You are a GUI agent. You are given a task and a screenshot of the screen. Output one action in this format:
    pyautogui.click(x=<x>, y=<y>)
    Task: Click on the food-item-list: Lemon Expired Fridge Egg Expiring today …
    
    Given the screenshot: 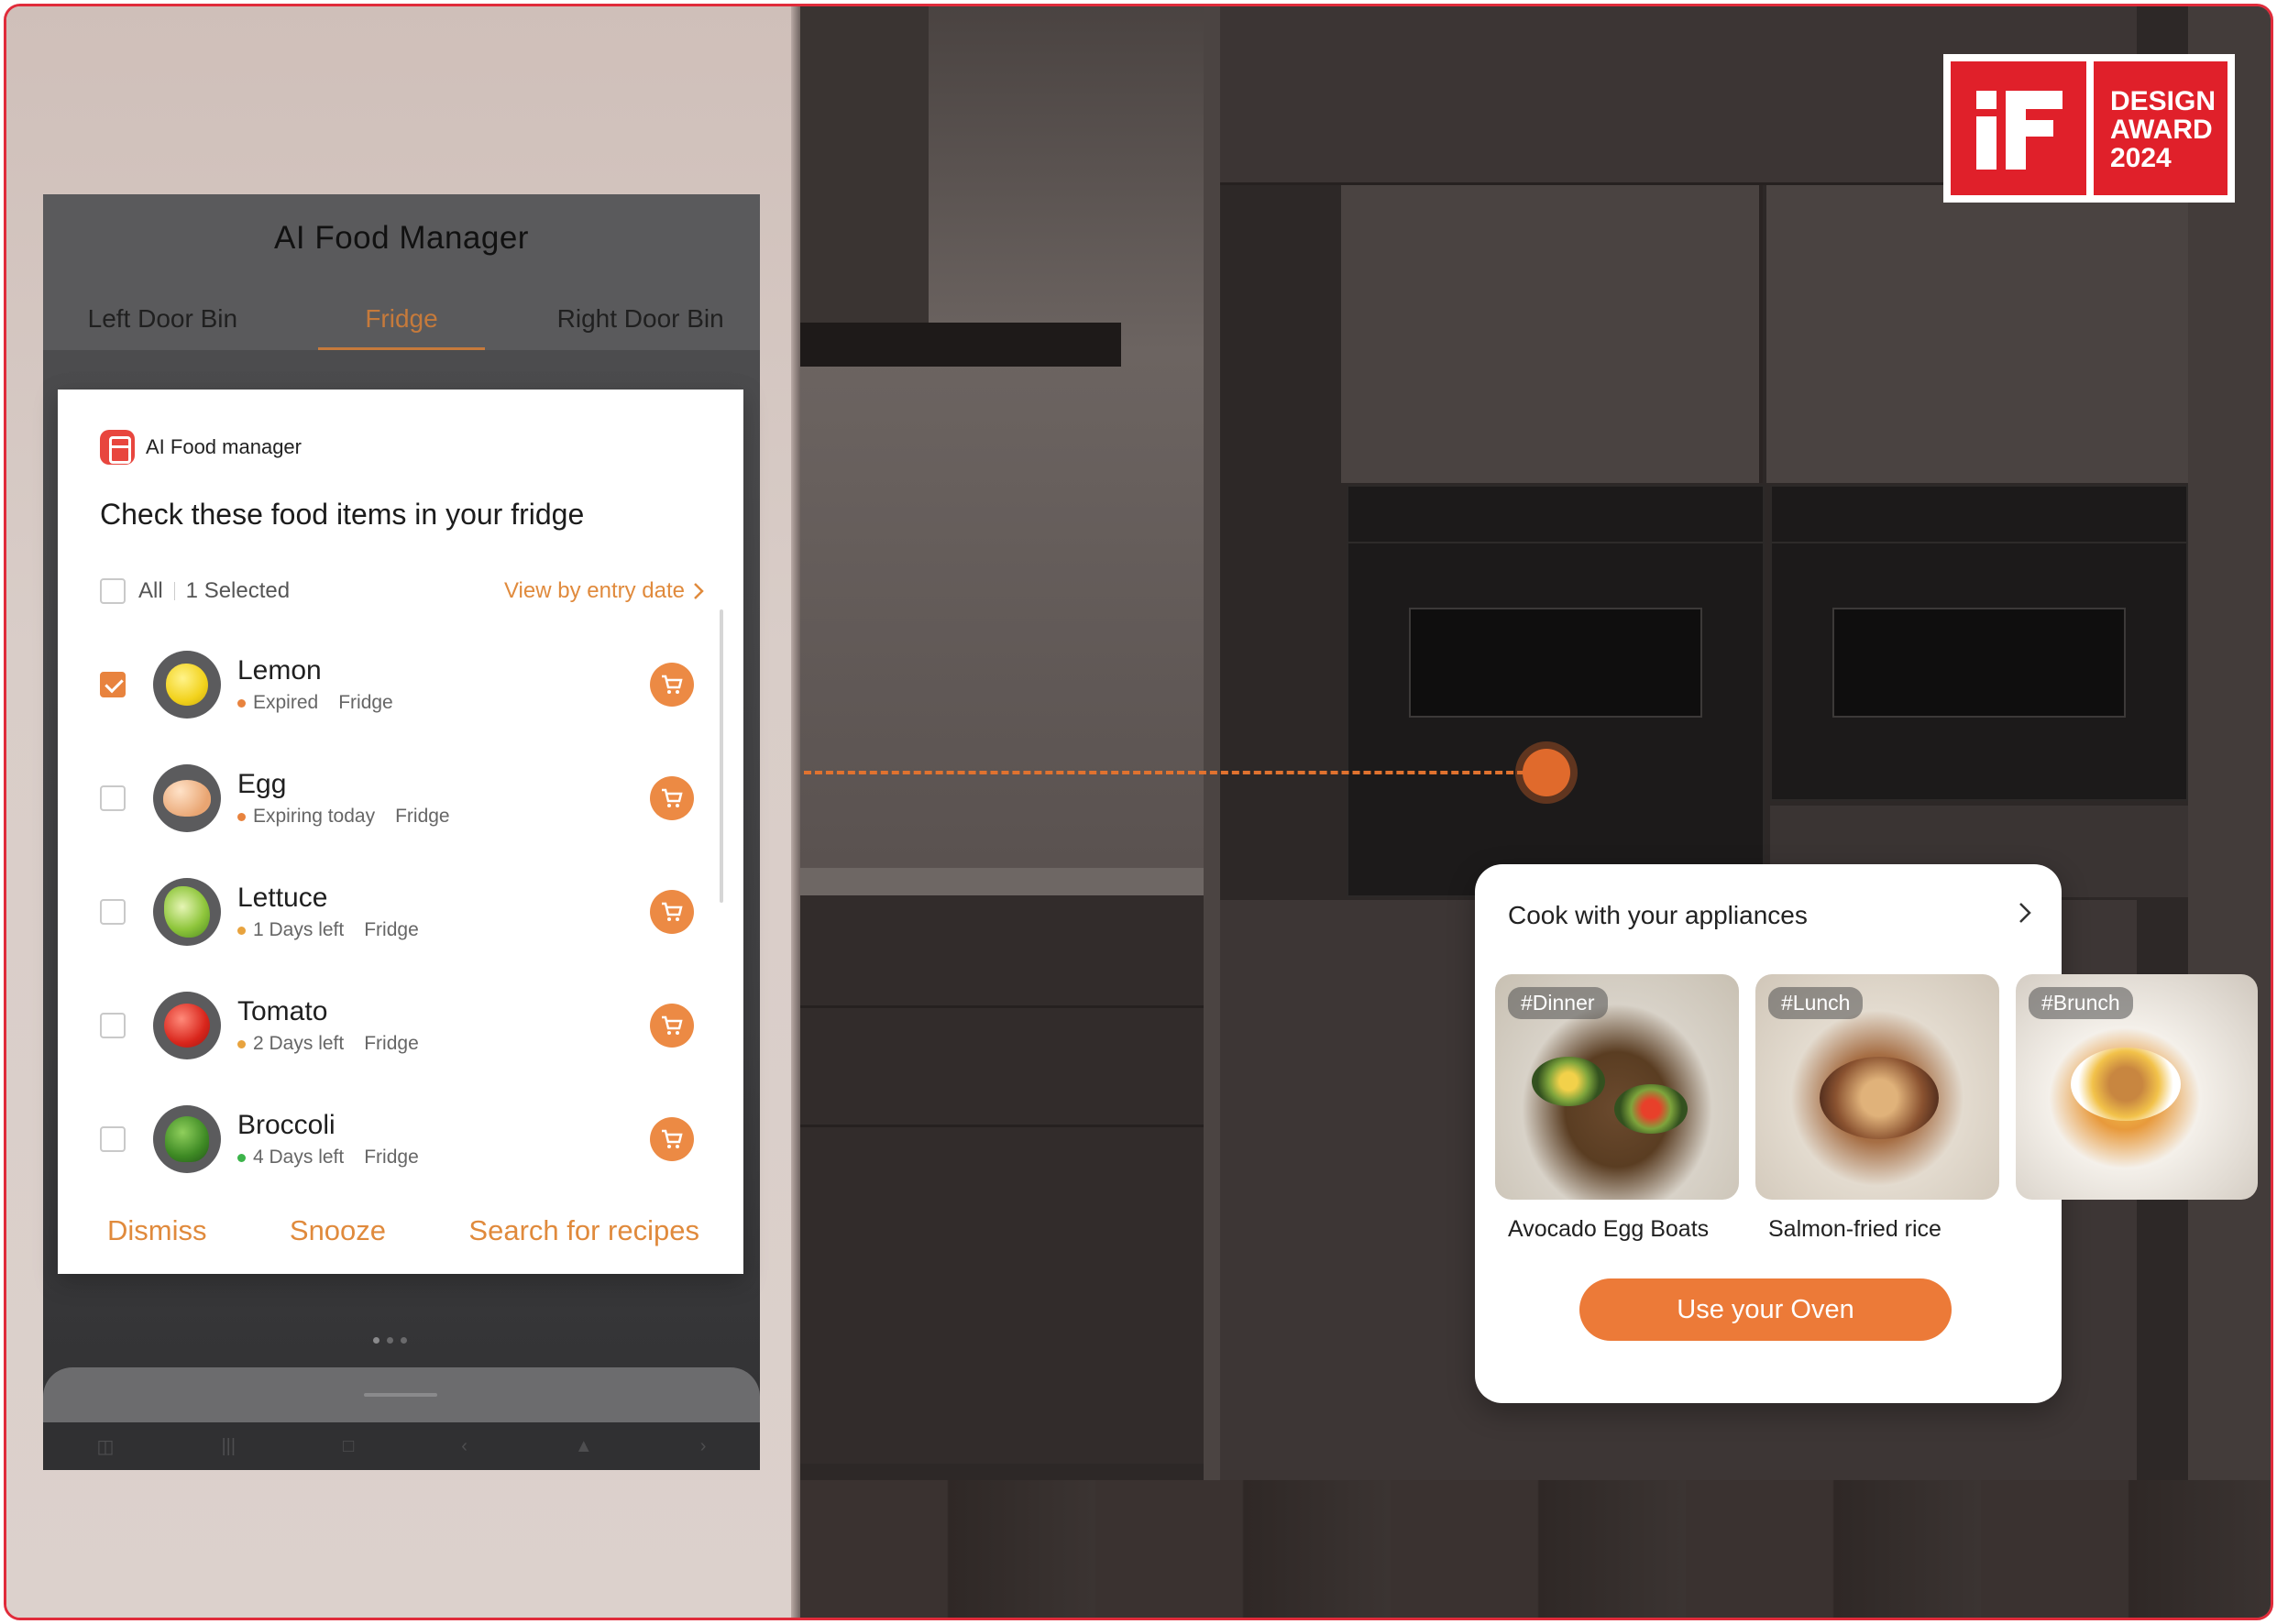 What is the action you would take?
    pyautogui.click(x=402, y=912)
    